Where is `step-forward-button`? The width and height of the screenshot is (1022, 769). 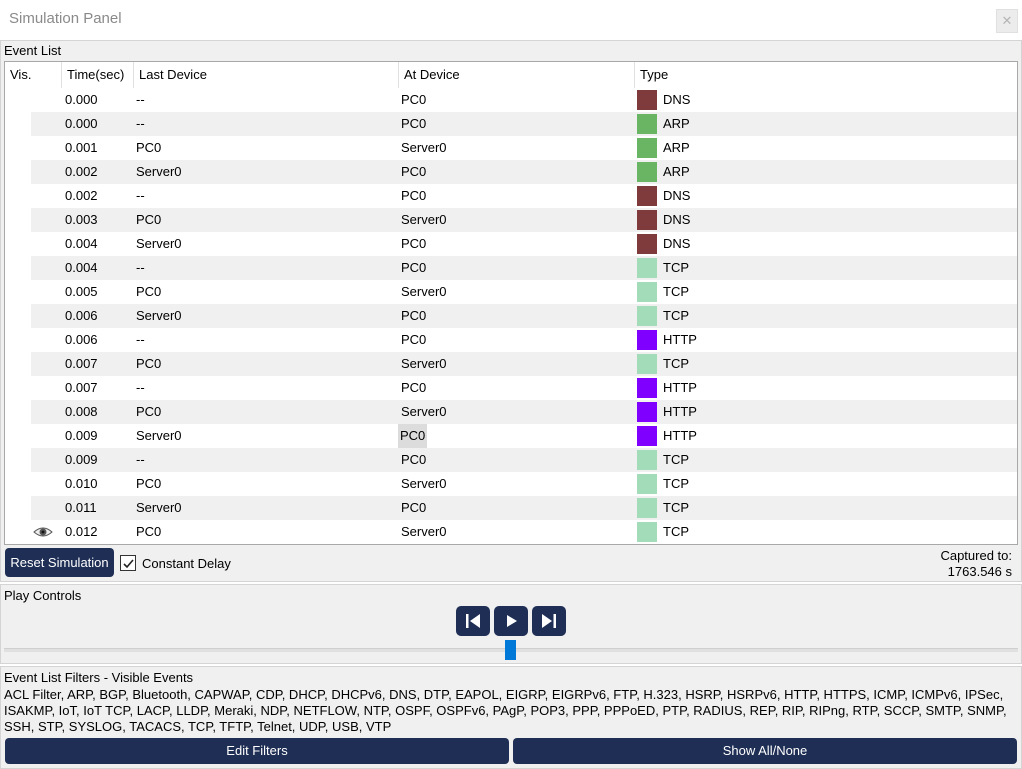
step-forward-button is located at coordinates (549, 621).